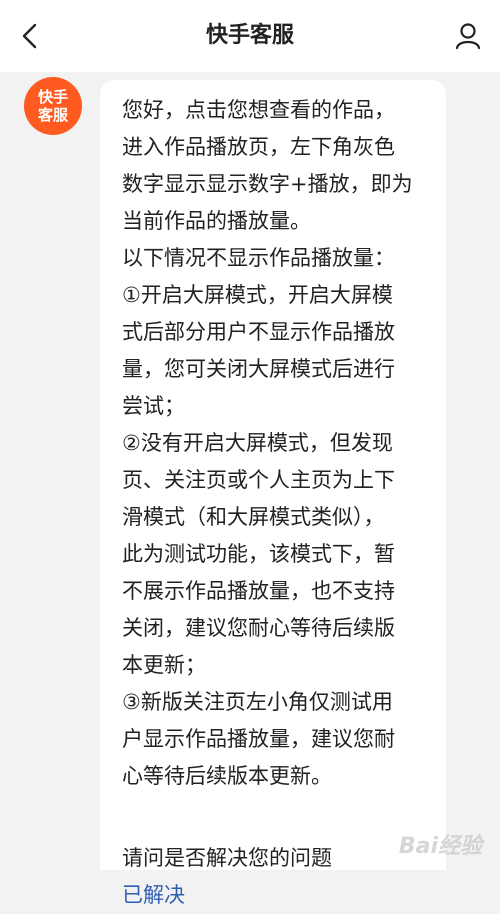  I want to click on watermark-logo: Bai经验, so click(440, 846).